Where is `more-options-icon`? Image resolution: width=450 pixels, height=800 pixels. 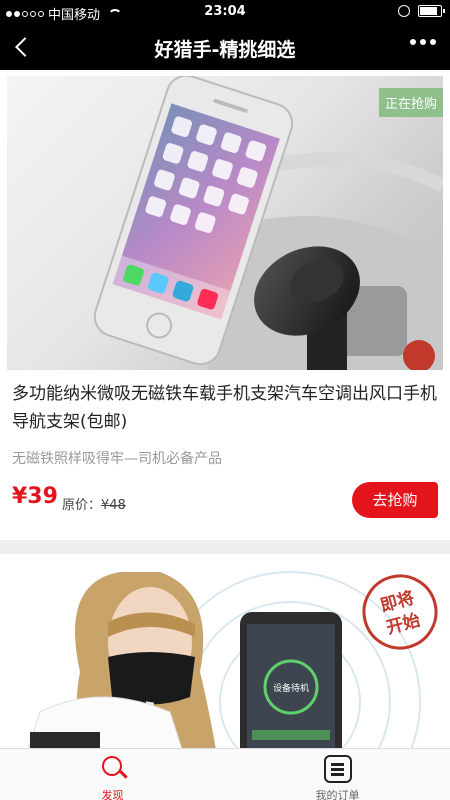
more-options-icon is located at coordinates (423, 42).